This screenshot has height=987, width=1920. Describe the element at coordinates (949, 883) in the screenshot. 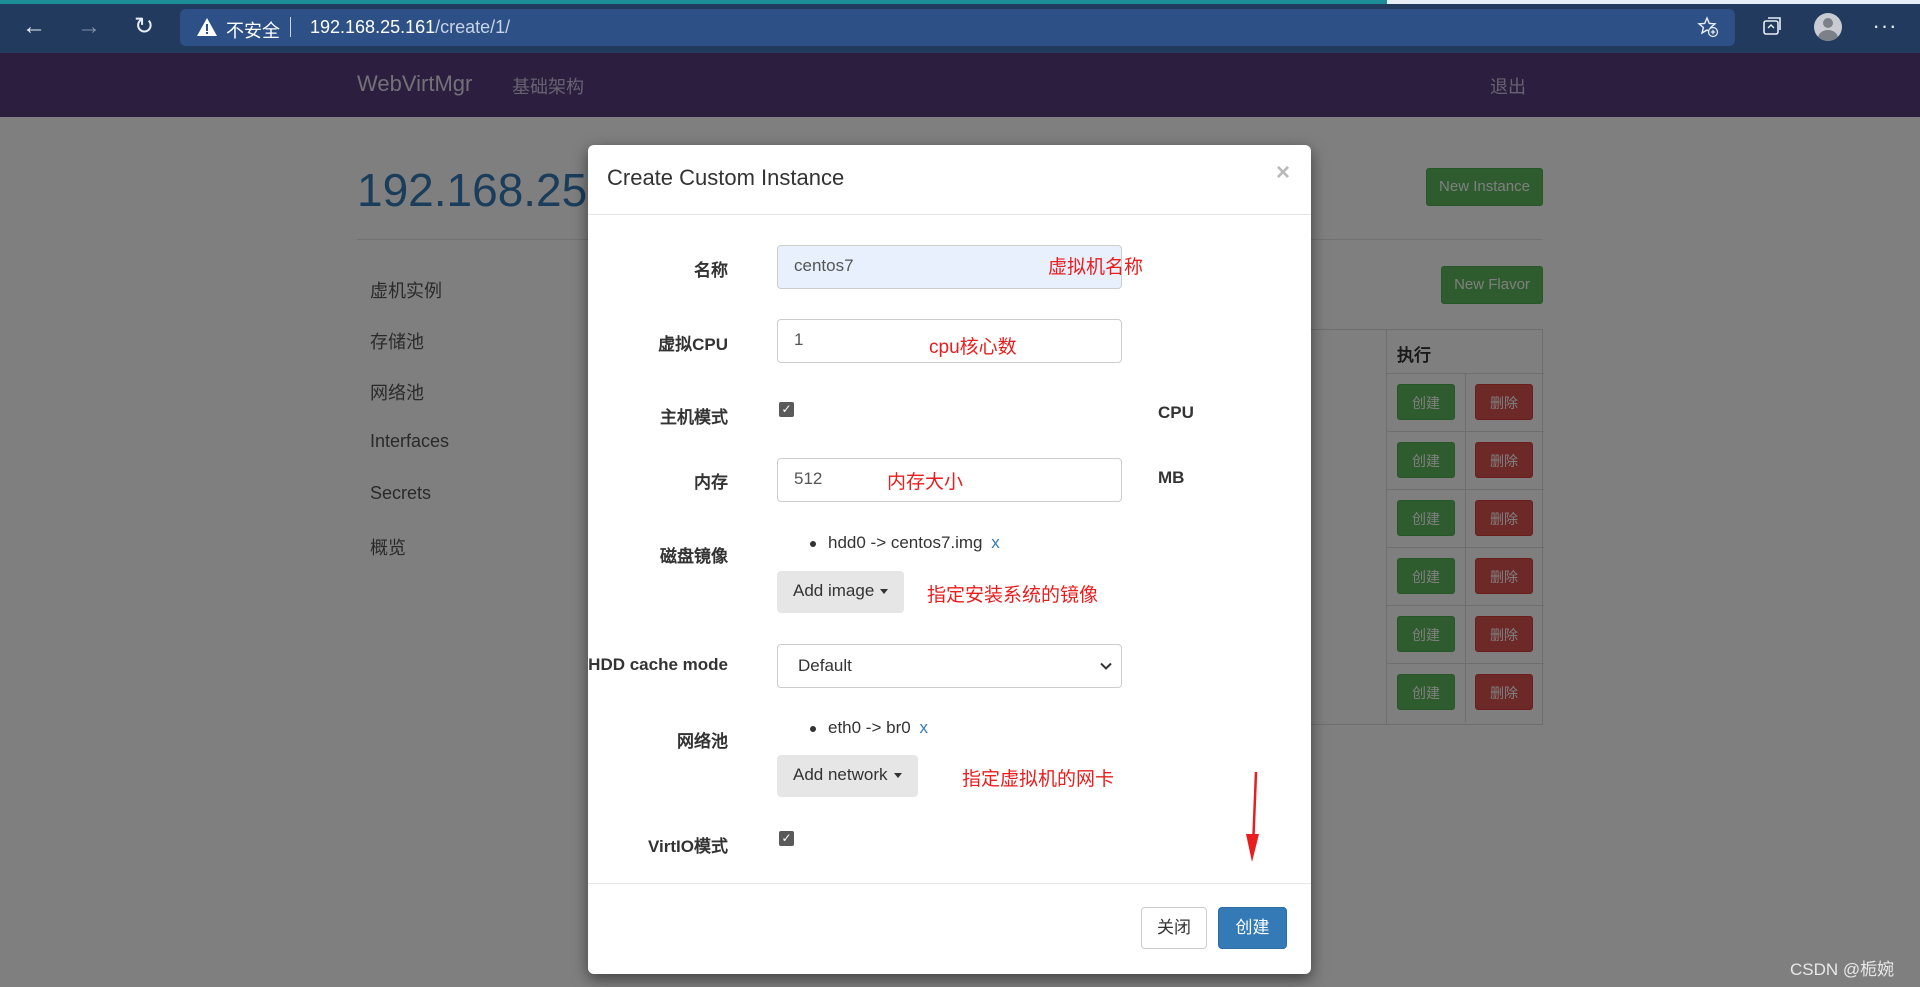

I see `modal-footer-divider` at that location.